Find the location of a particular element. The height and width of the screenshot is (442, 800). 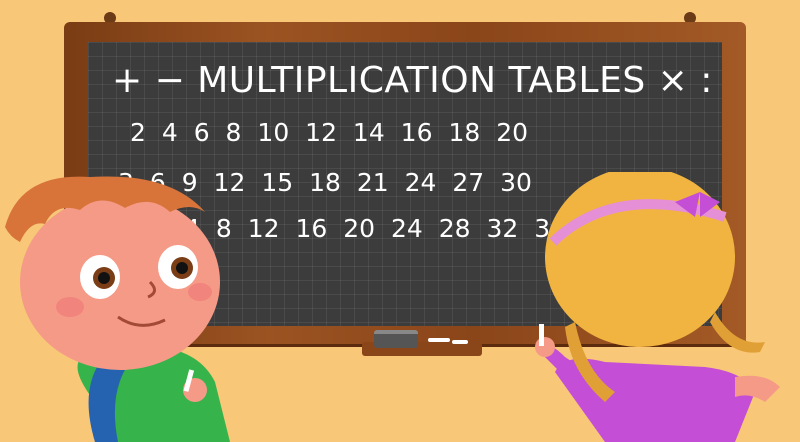

board-title: + − MULTIPLICATION TABLES × : is located at coordinates (412, 80).